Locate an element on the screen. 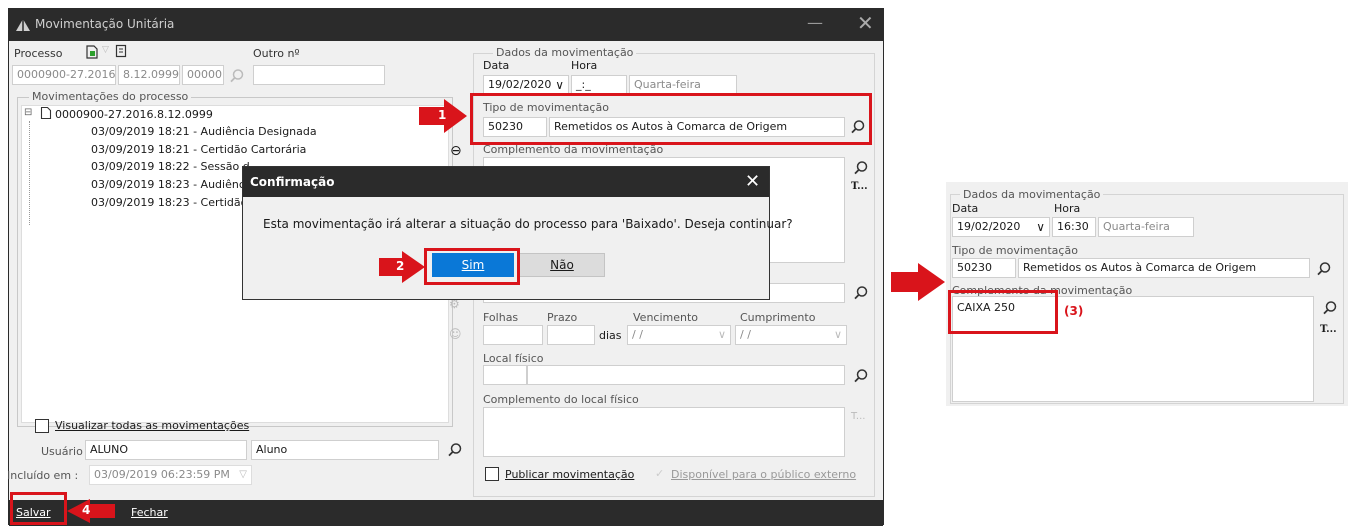 The height and width of the screenshot is (526, 1348). dialog-close-button: ✕ is located at coordinates (752, 181).